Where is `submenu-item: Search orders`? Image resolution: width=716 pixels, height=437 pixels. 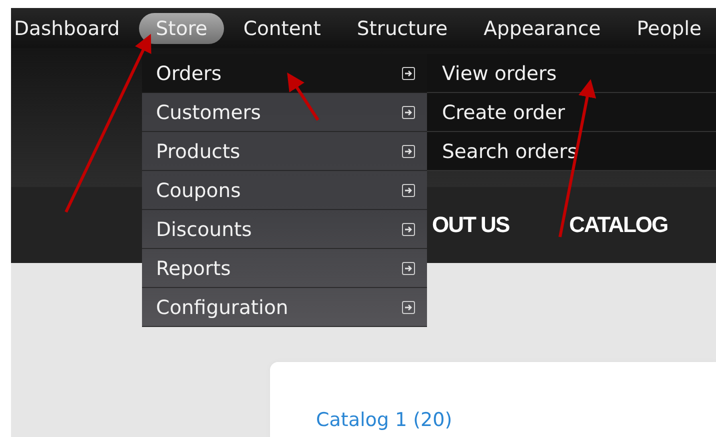 submenu-item: Search orders is located at coordinates (571, 151).